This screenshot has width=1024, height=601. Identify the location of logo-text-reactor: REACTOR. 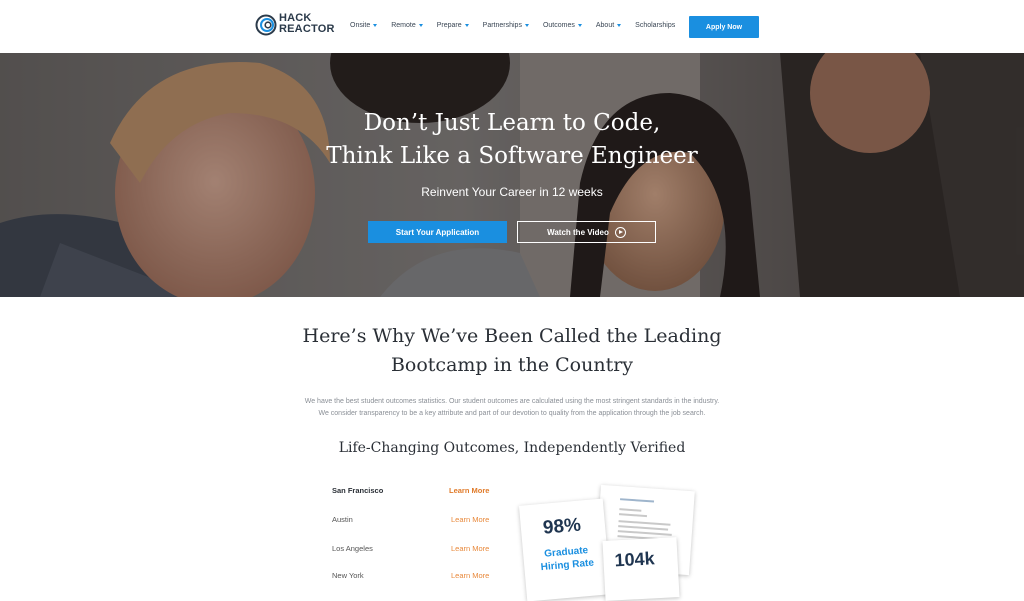
(307, 29).